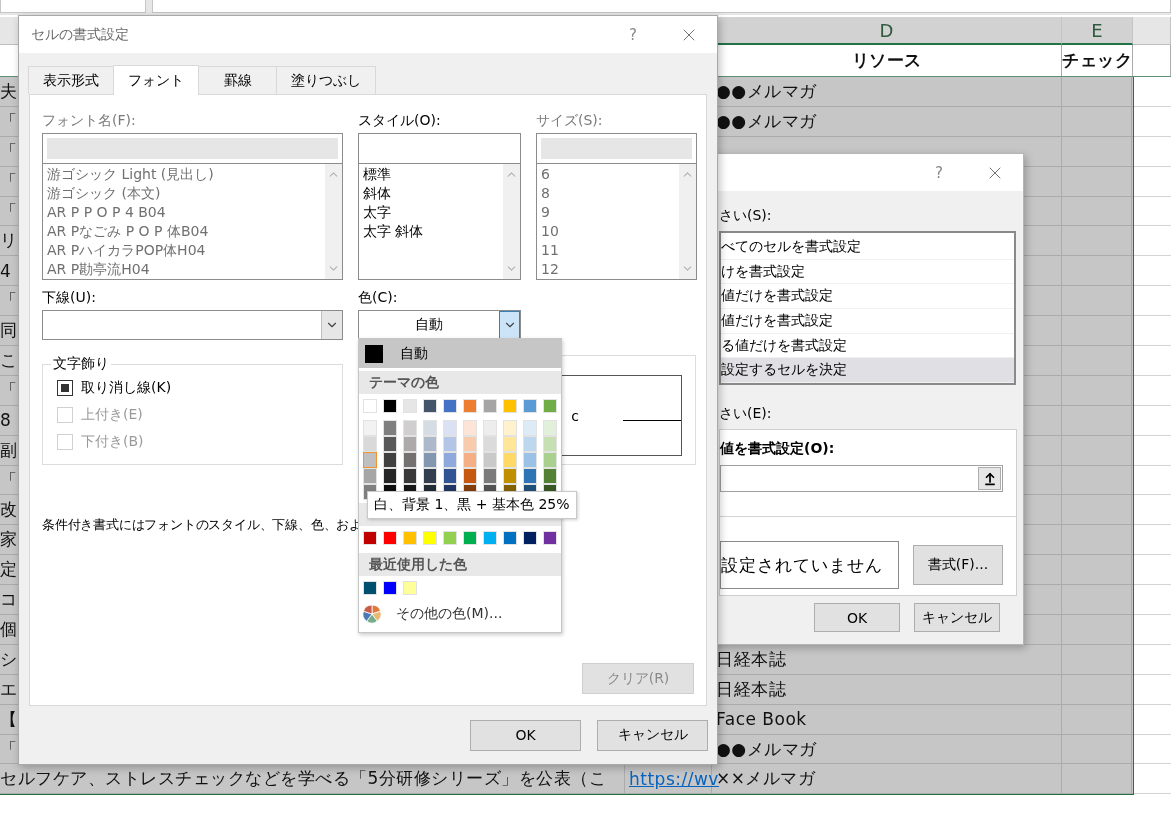 This screenshot has height=823, width=1171. I want to click on checkbox-label: 上付き(E), so click(112, 415).